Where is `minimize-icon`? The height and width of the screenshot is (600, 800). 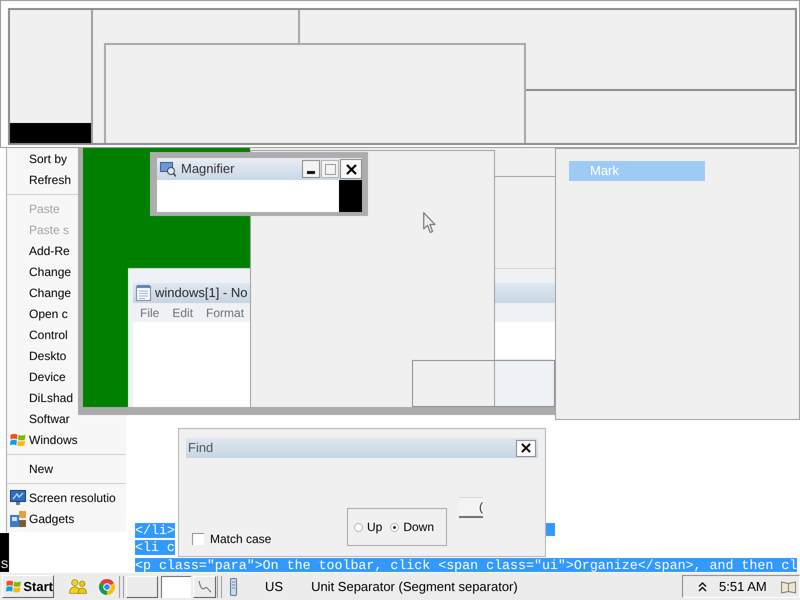 minimize-icon is located at coordinates (311, 172).